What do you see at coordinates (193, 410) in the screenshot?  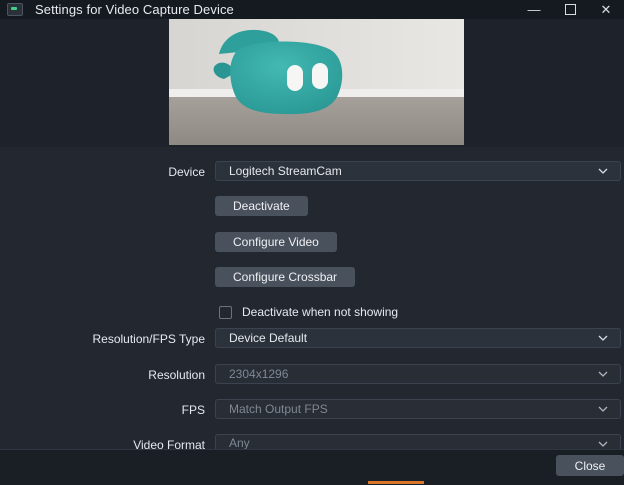 I see `fps-label: FPS` at bounding box center [193, 410].